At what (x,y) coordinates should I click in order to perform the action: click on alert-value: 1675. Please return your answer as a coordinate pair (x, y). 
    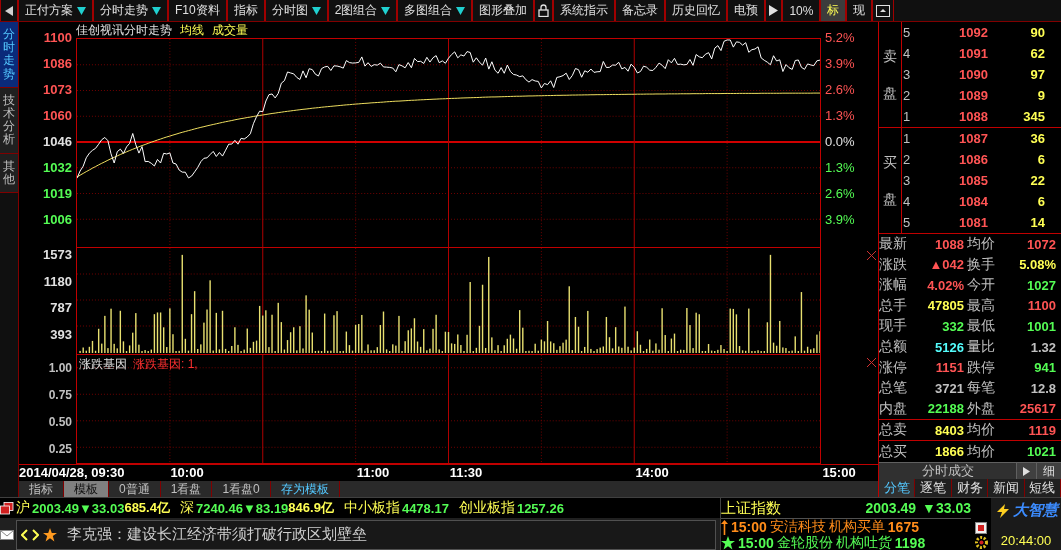
    Looking at the image, I should click on (903, 527).